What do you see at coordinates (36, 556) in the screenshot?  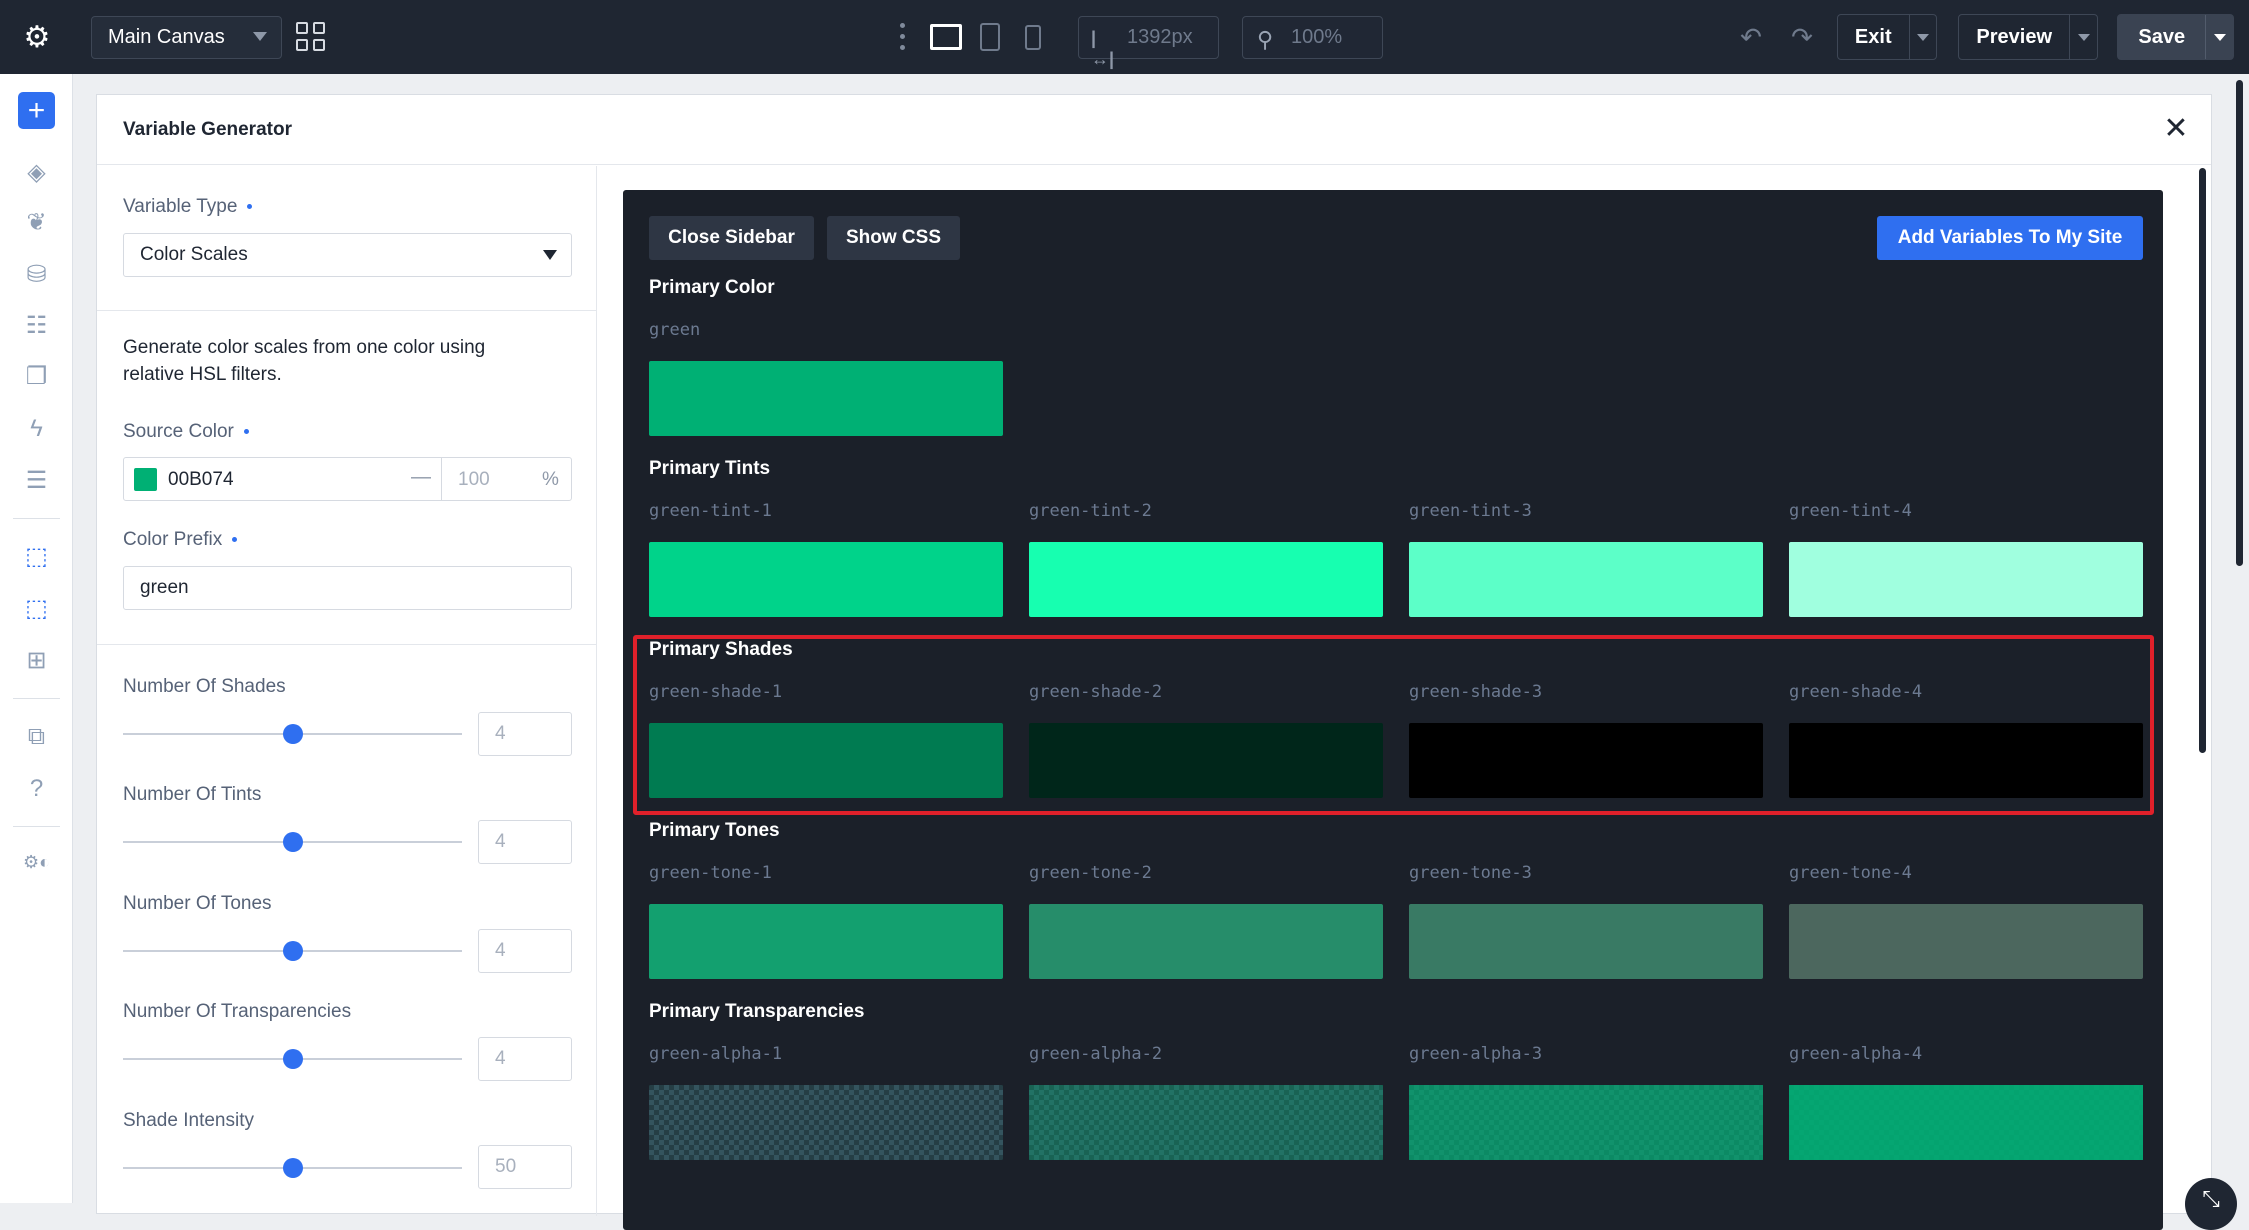 I see `select-cursor-icon: ⬚` at bounding box center [36, 556].